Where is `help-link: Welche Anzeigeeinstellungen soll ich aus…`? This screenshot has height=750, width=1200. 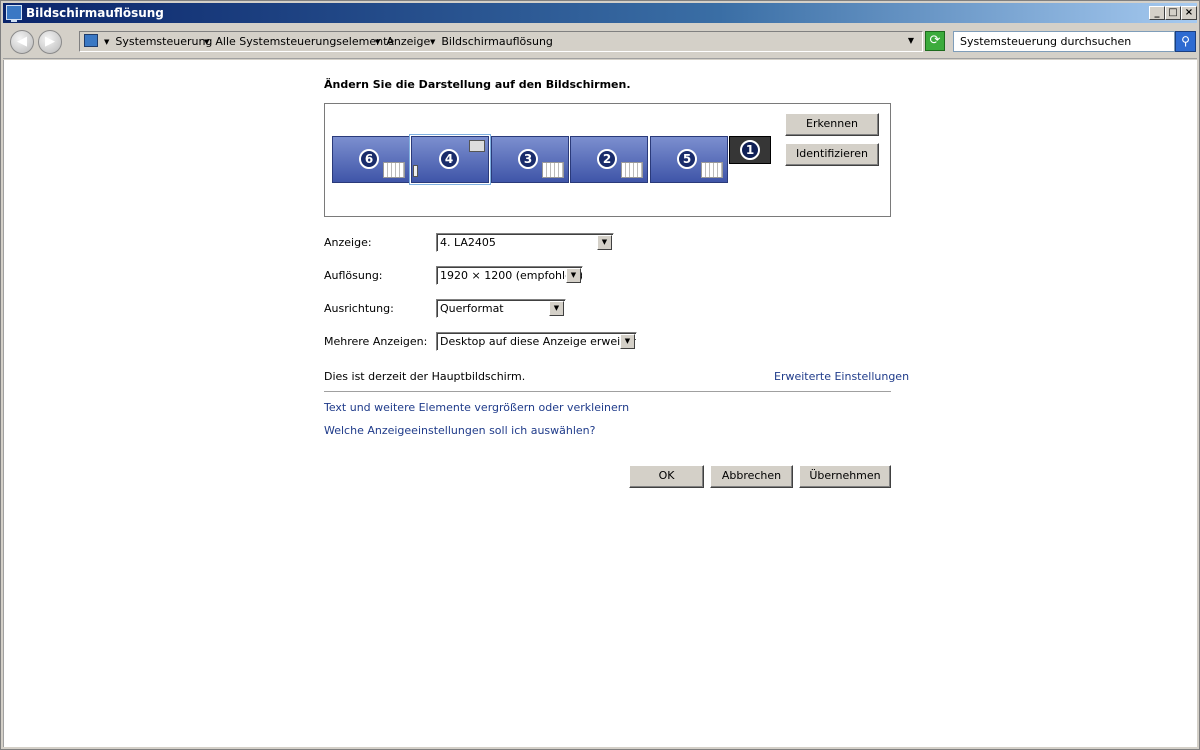 help-link: Welche Anzeigeeinstellungen soll ich aus… is located at coordinates (460, 430).